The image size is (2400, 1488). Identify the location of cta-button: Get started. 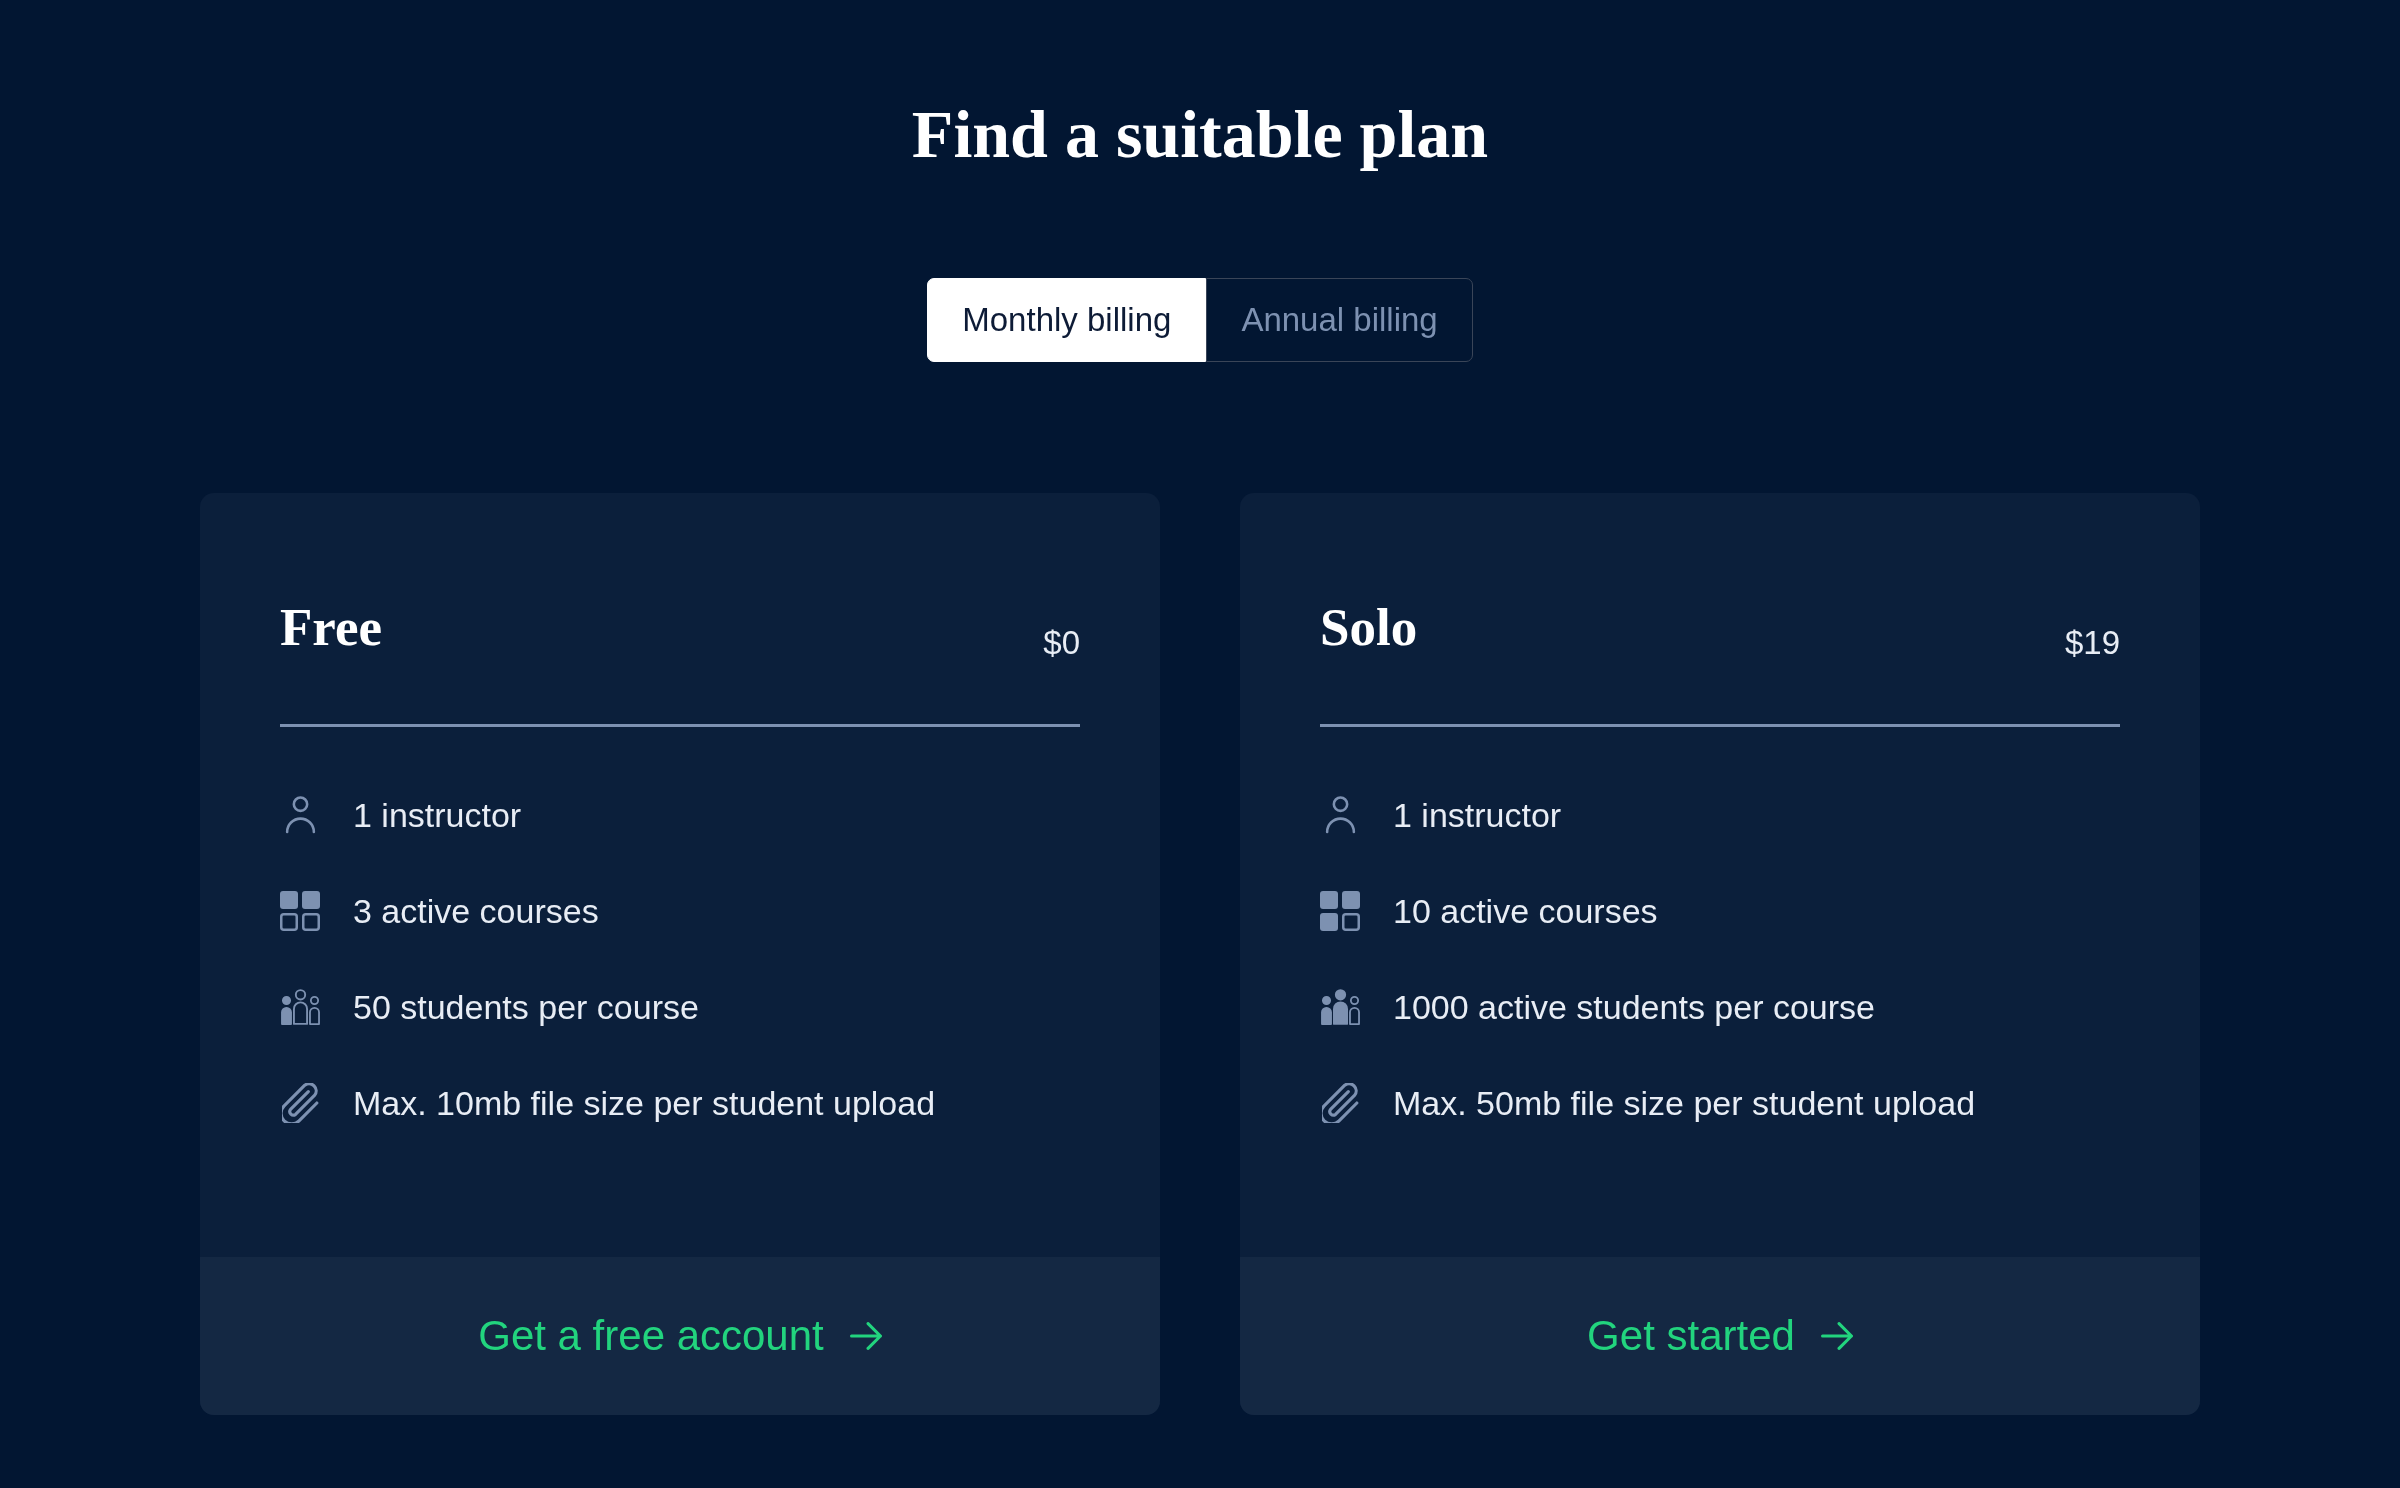
(1720, 1335).